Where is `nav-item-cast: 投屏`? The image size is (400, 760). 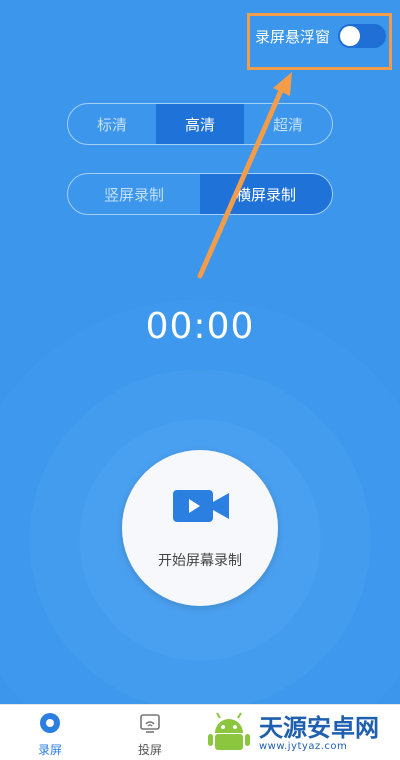
nav-item-cast: 投屏 is located at coordinates (150, 734).